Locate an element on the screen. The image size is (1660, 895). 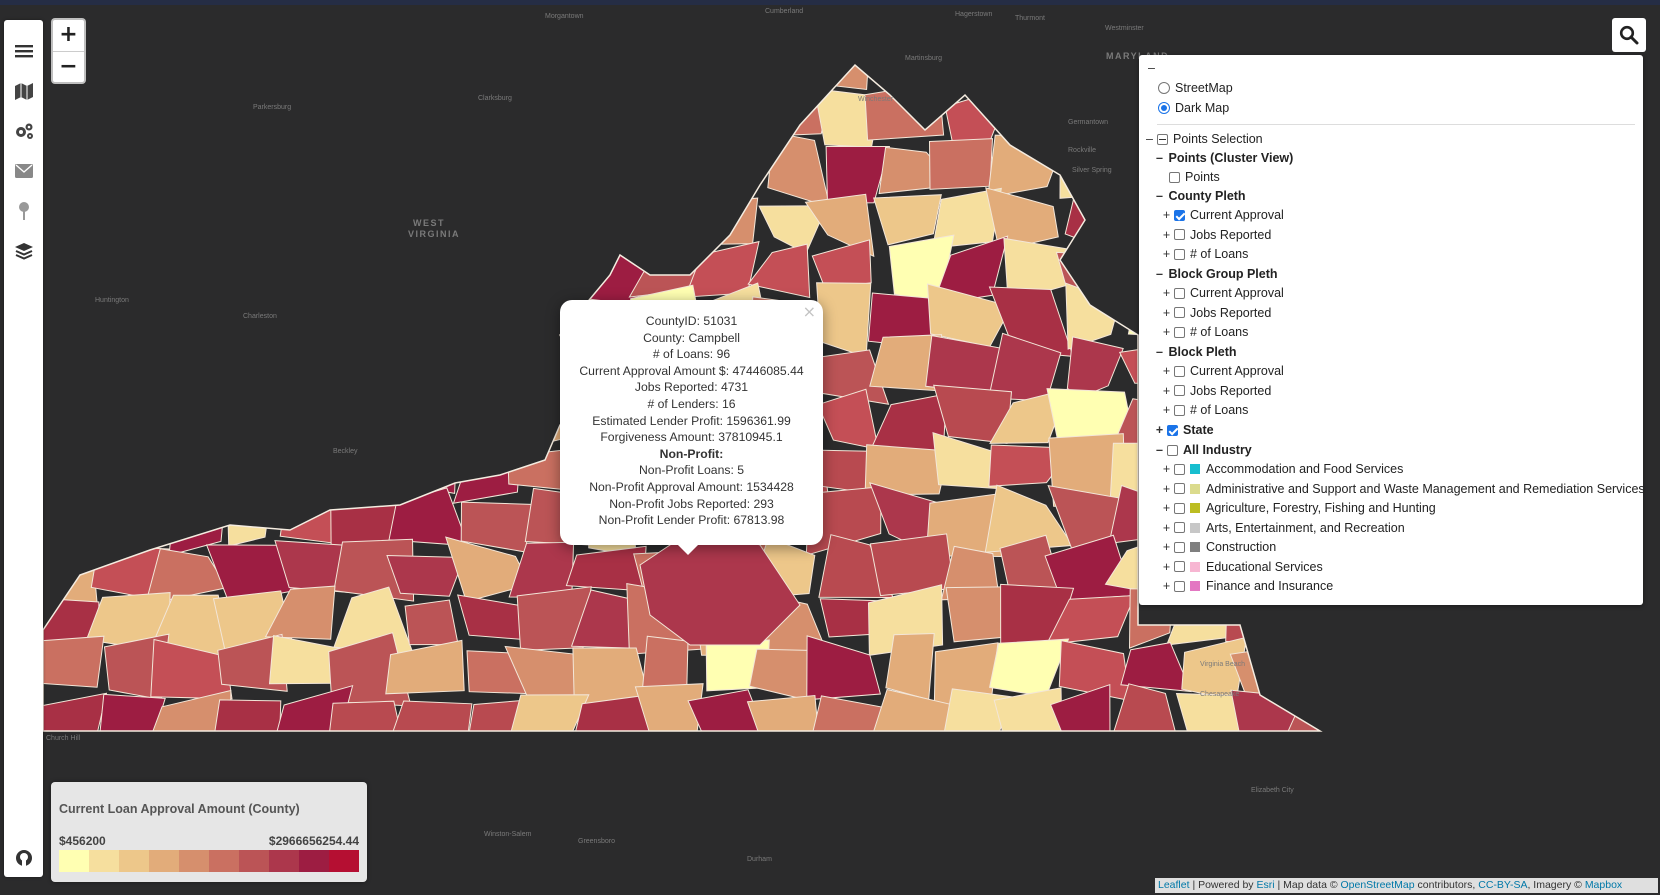
mapbox-link: Mapbox is located at coordinates (1603, 885).